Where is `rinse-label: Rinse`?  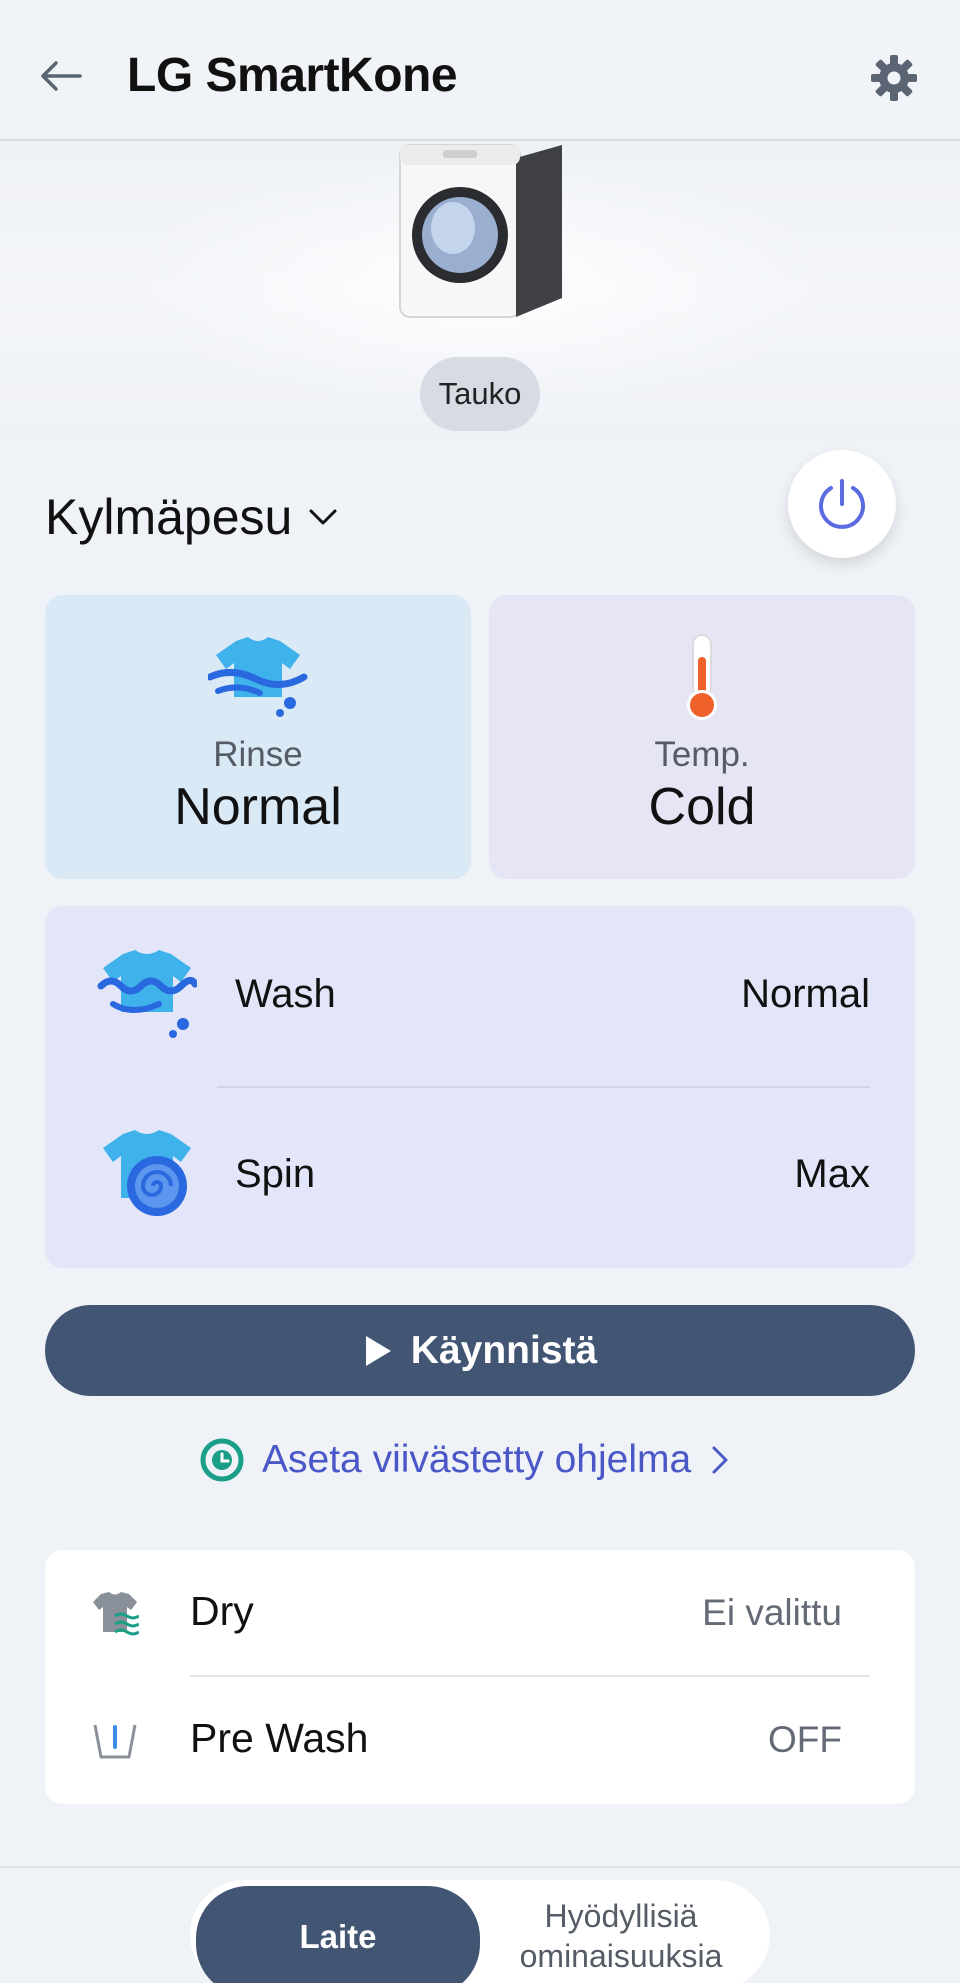
rinse-label: Rinse is located at coordinates (258, 754).